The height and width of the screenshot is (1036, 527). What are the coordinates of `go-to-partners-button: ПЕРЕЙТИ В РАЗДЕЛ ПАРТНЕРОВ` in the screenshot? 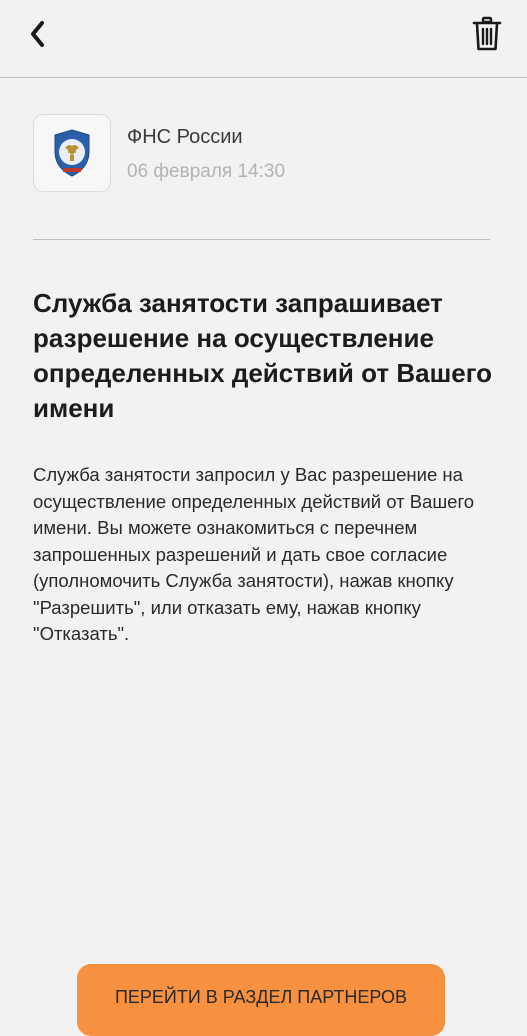 It's located at (261, 1000).